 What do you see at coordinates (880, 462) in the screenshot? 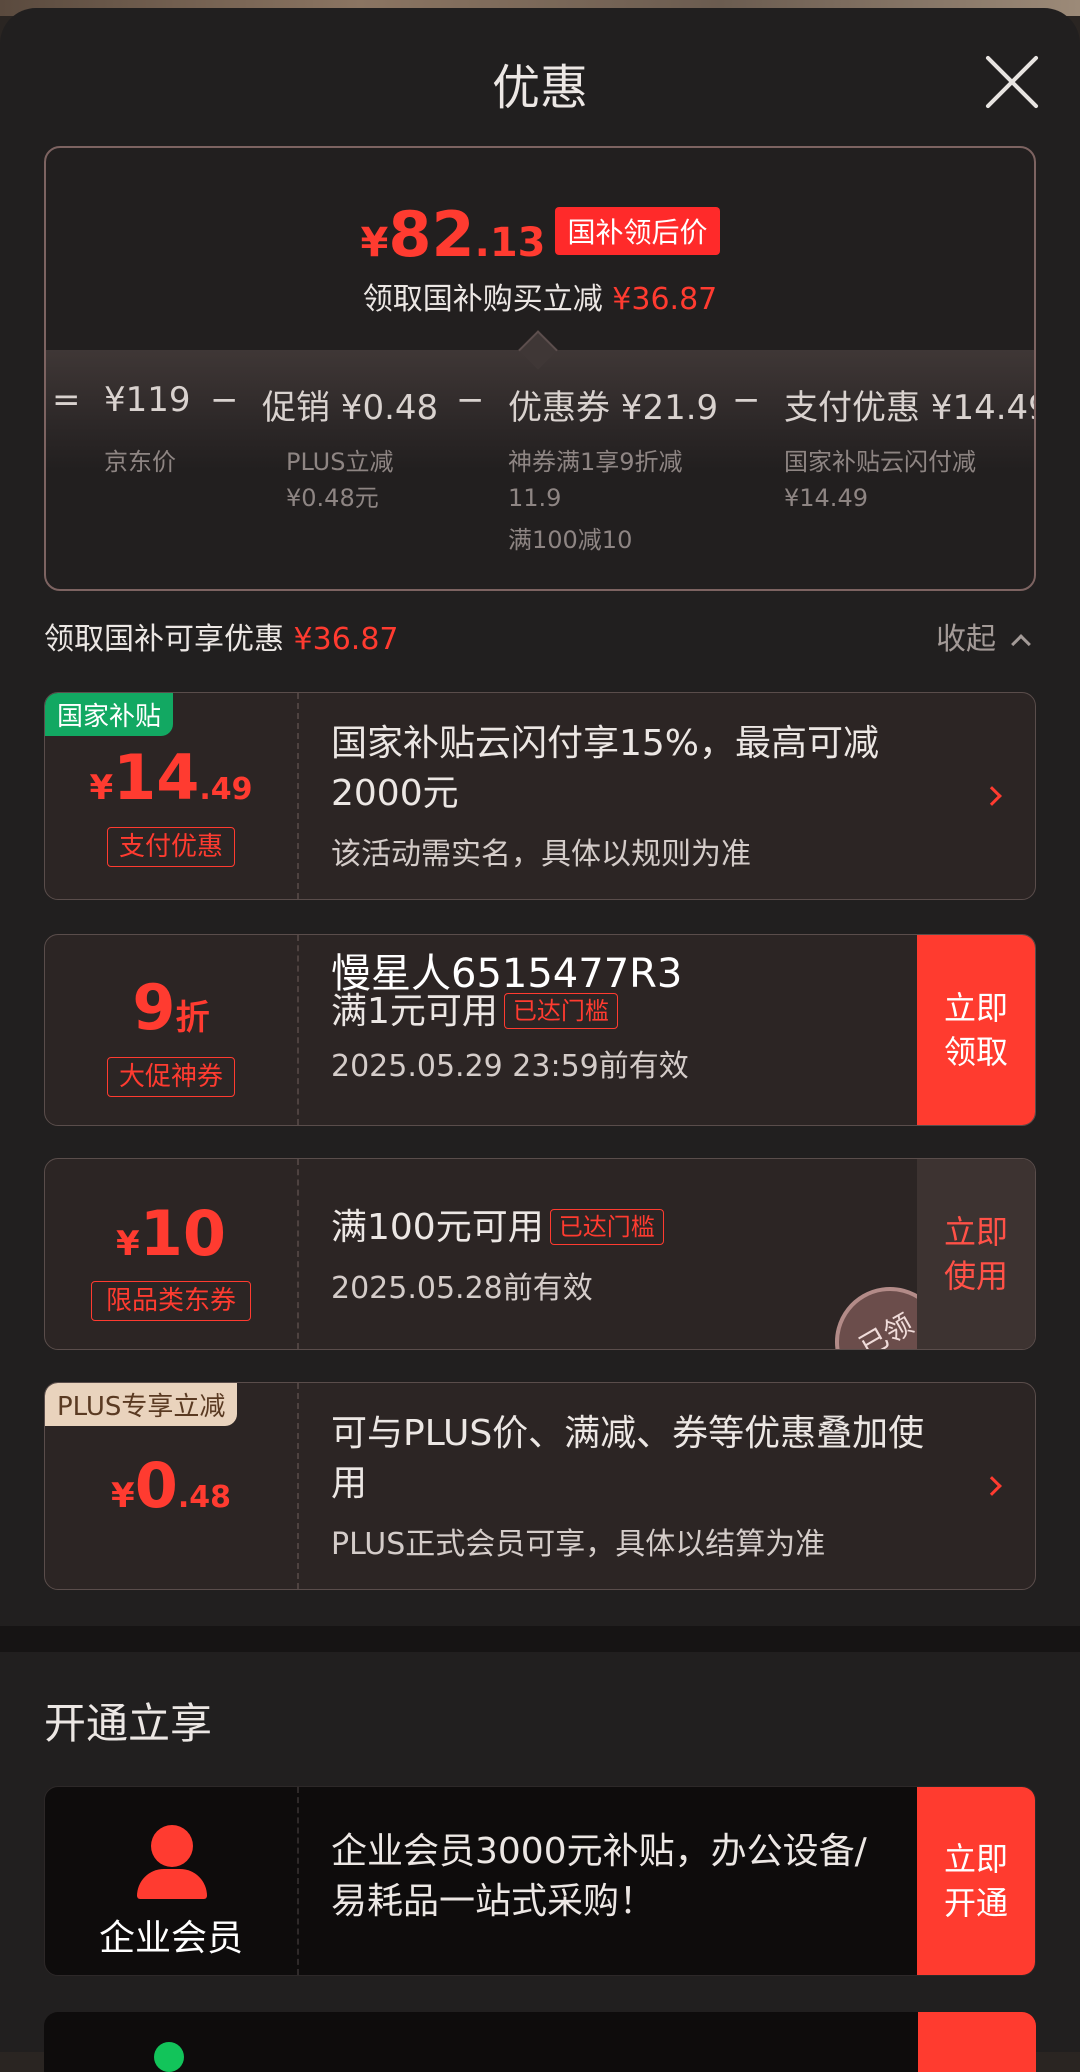
I see `sub-line: 国家补贴云闪付减` at bounding box center [880, 462].